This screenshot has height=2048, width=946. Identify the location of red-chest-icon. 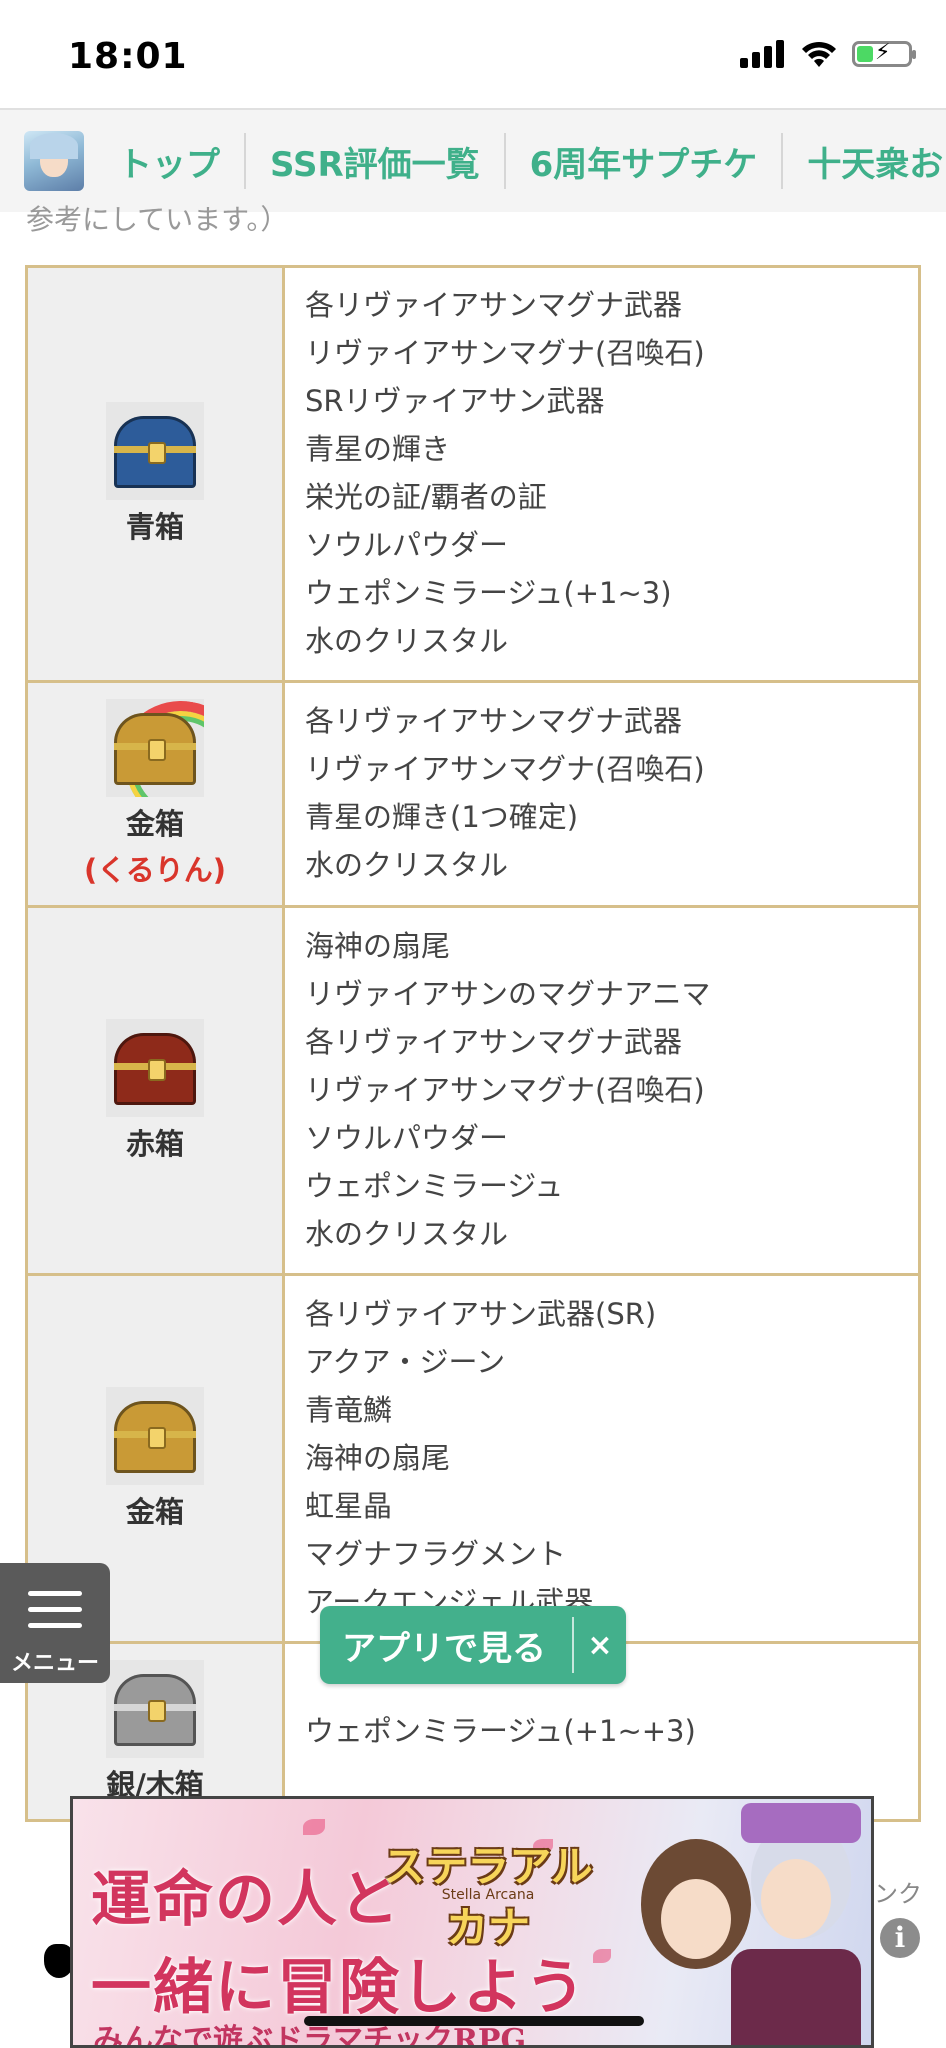
(155, 1067).